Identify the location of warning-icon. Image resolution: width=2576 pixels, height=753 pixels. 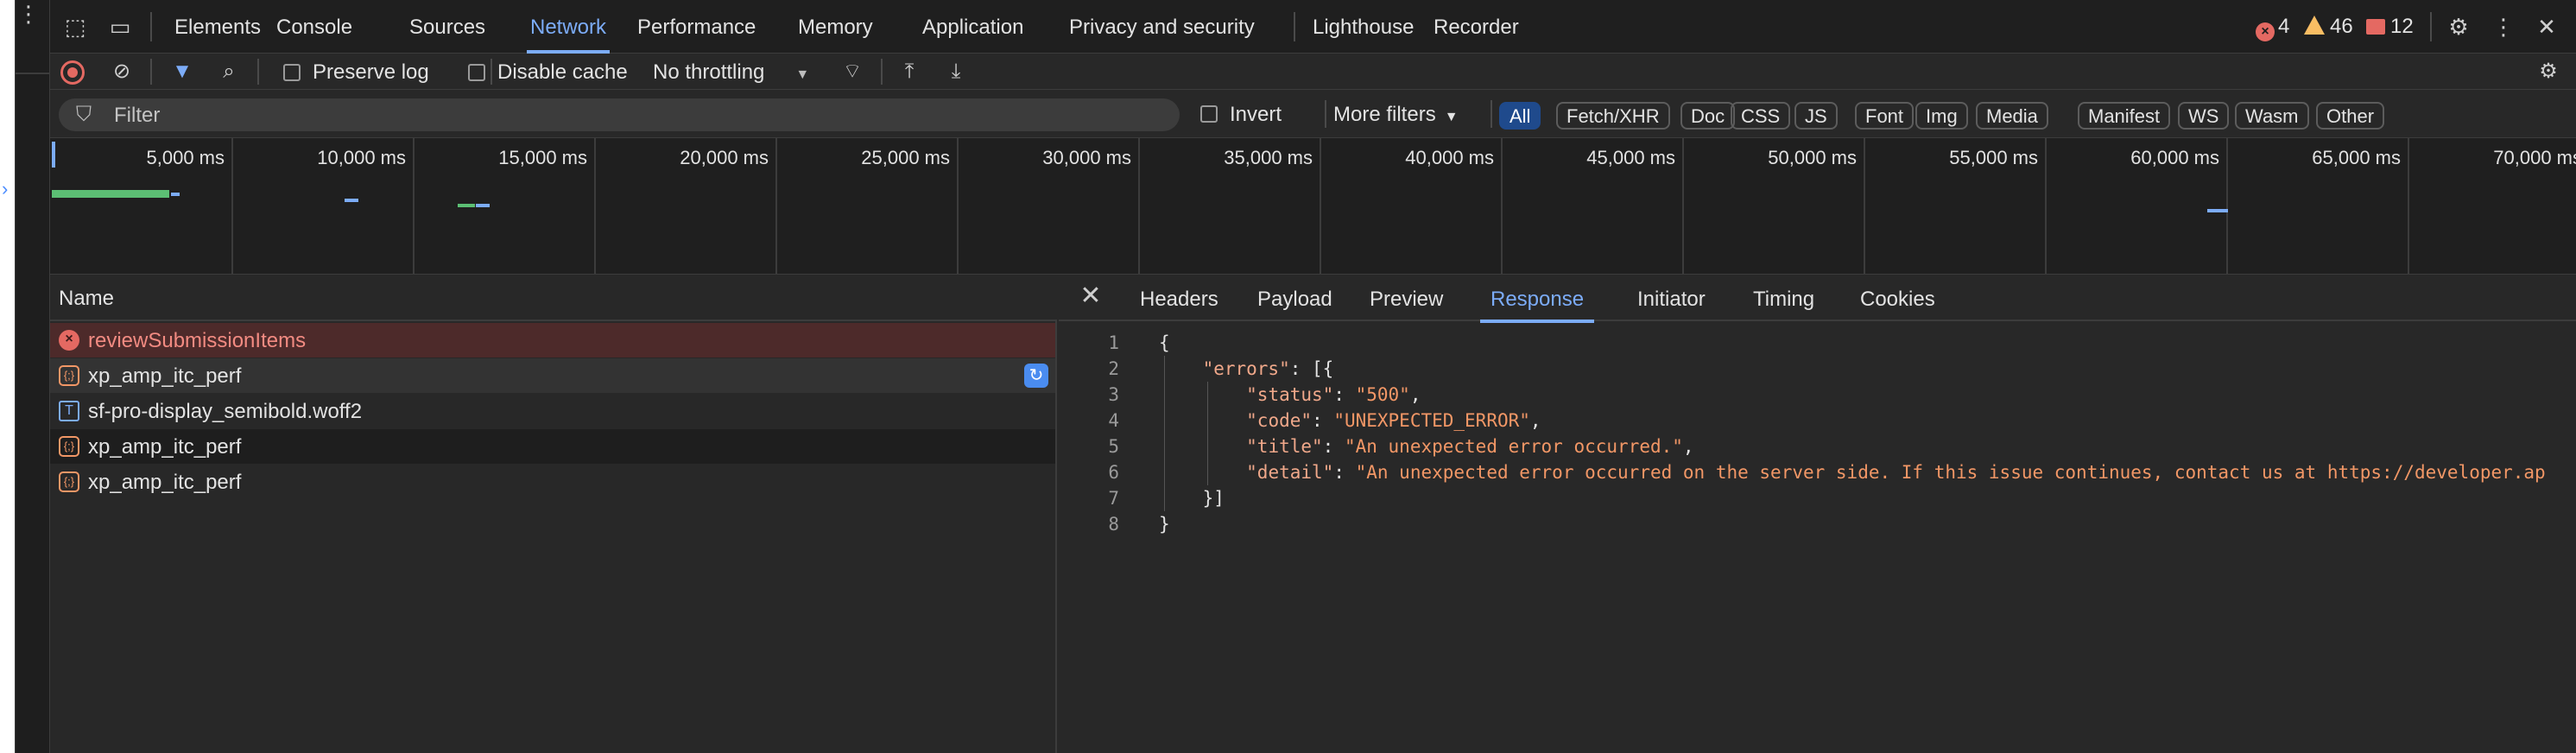
(2314, 26).